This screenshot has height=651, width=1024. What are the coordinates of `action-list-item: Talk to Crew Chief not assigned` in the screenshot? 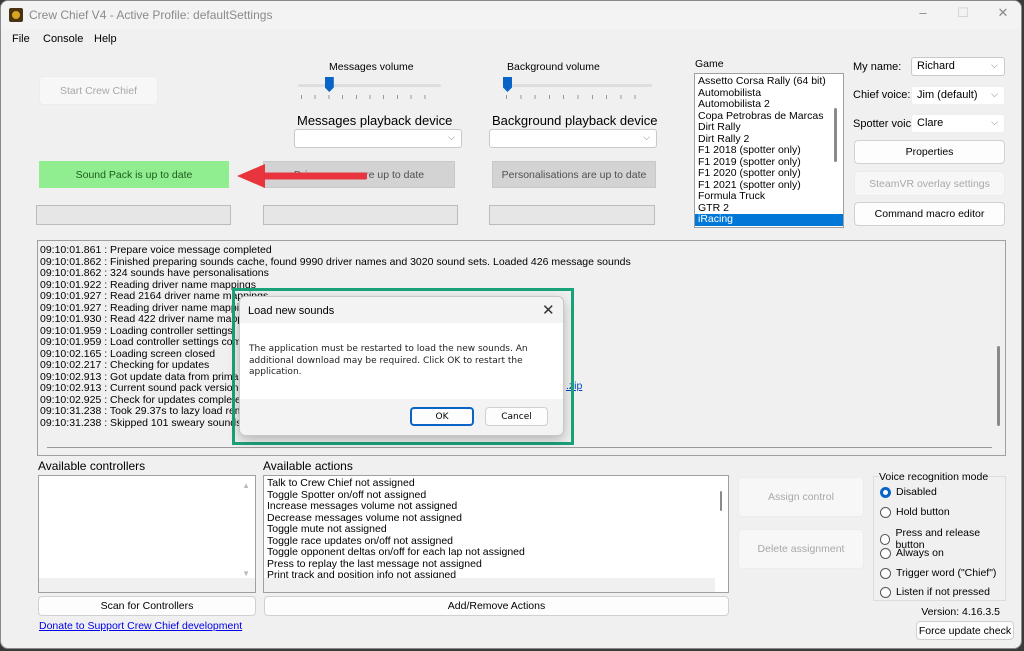 It's located at (496, 483).